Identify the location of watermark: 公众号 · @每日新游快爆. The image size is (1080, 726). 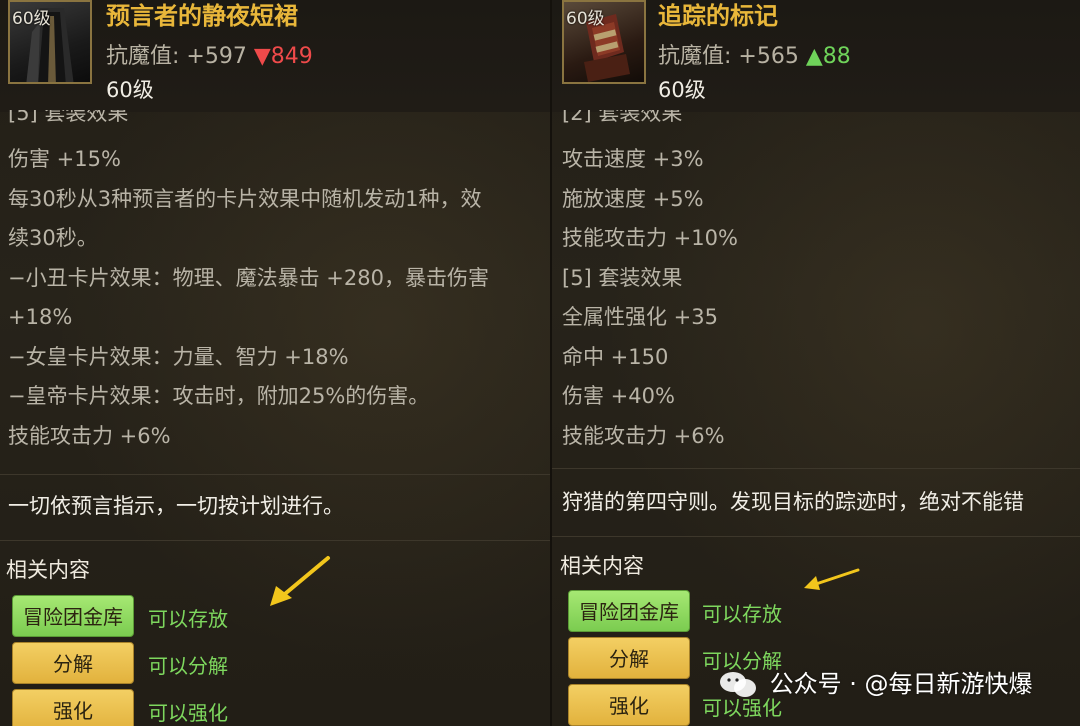
(875, 682).